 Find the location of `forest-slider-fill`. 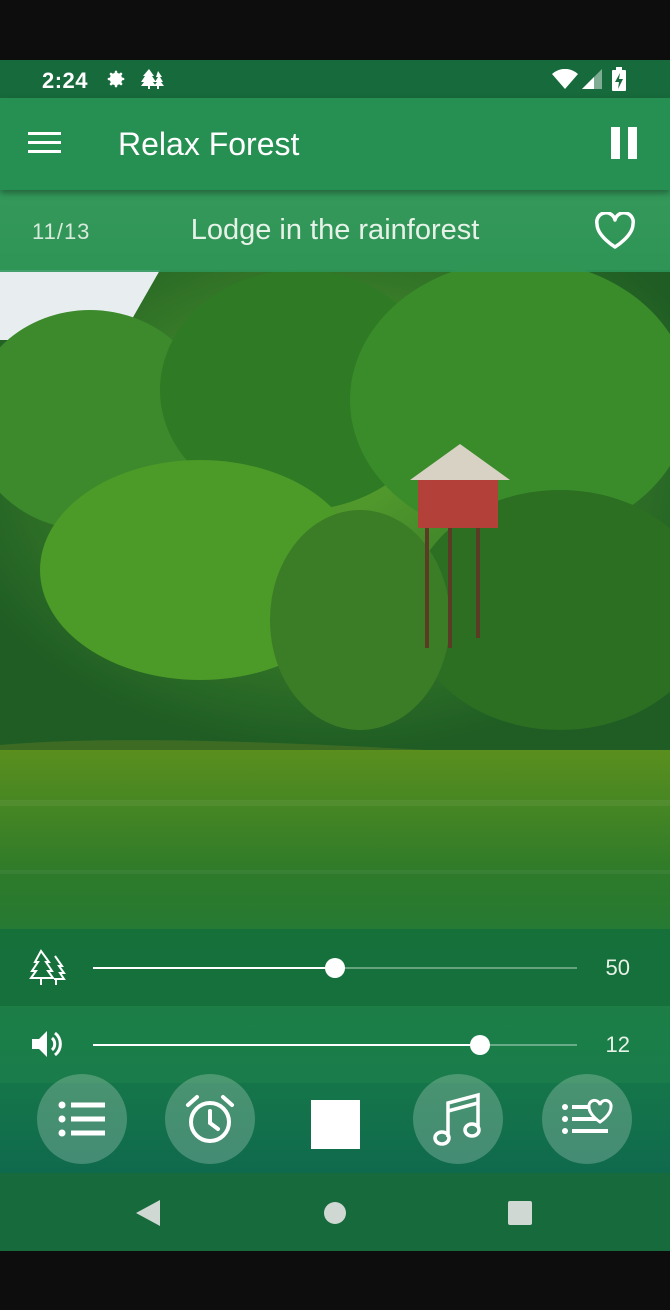

forest-slider-fill is located at coordinates (214, 968).